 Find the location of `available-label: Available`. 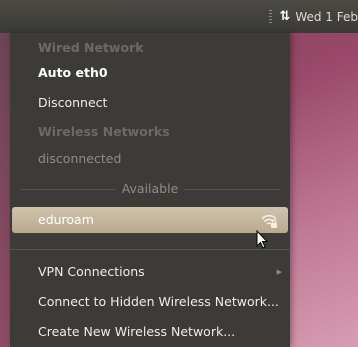

available-label: Available is located at coordinates (150, 188).